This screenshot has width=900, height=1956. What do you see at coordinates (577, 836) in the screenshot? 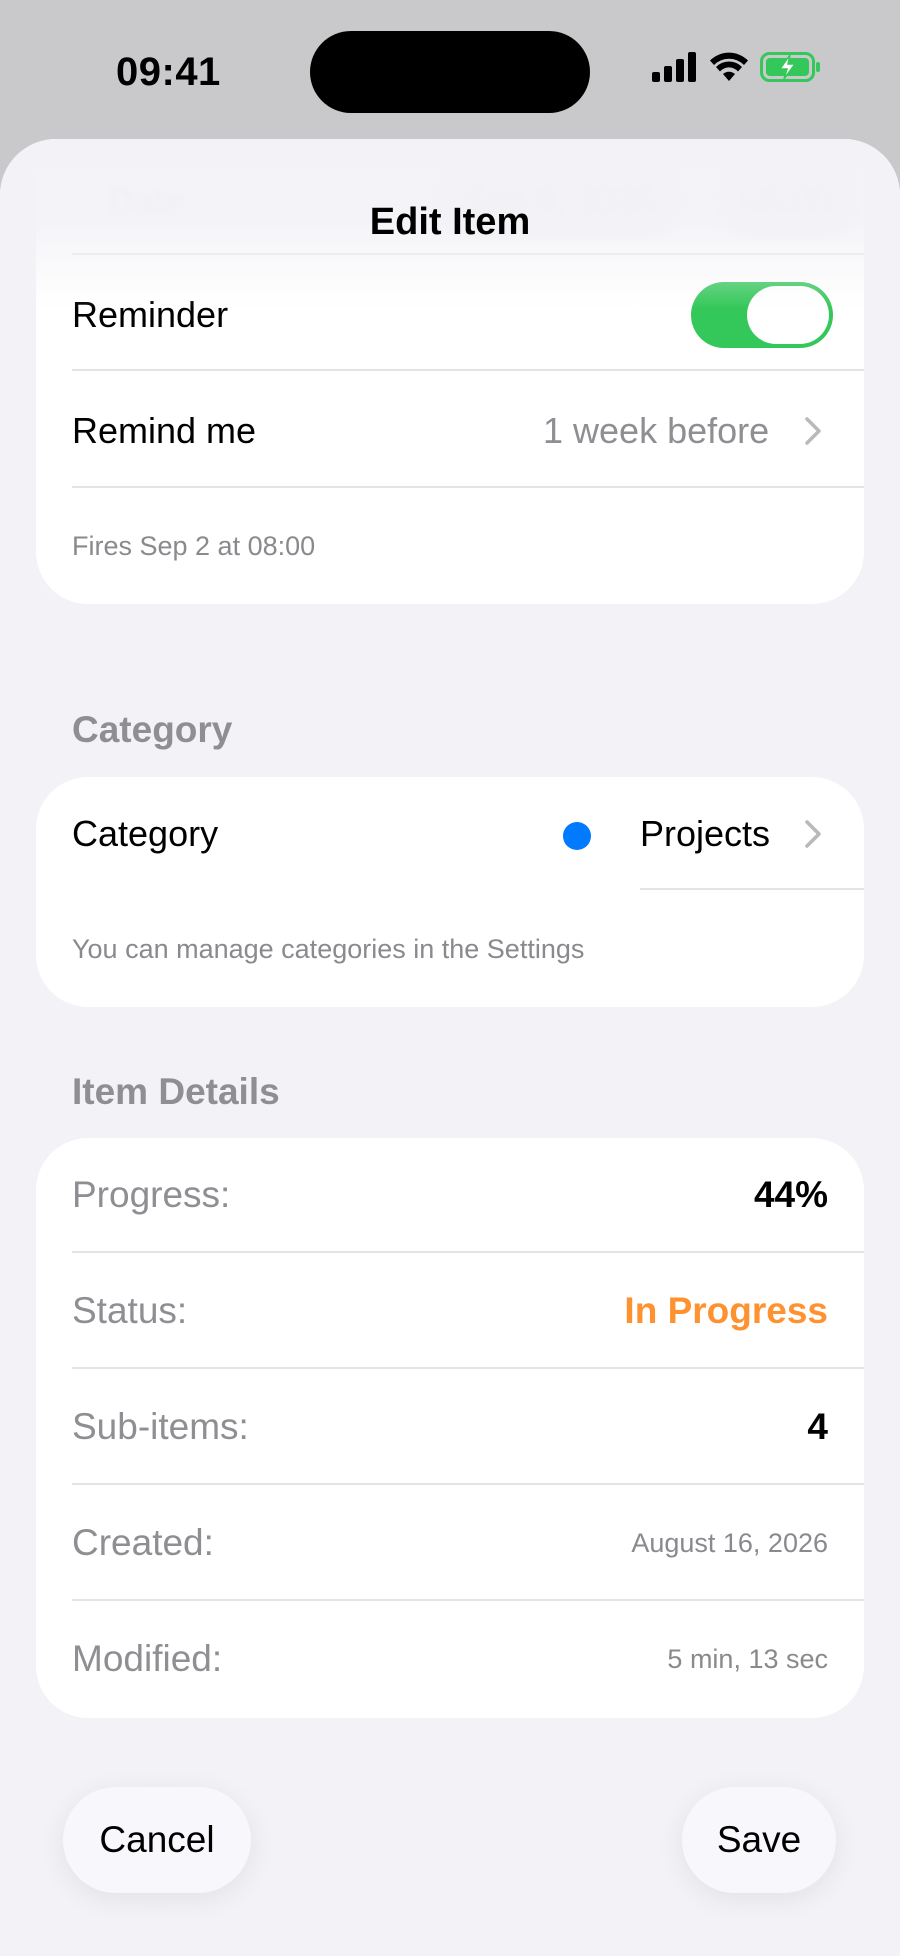
I see `category-color-dot` at bounding box center [577, 836].